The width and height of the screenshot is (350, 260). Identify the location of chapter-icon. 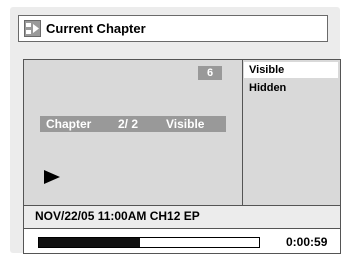
(32, 28).